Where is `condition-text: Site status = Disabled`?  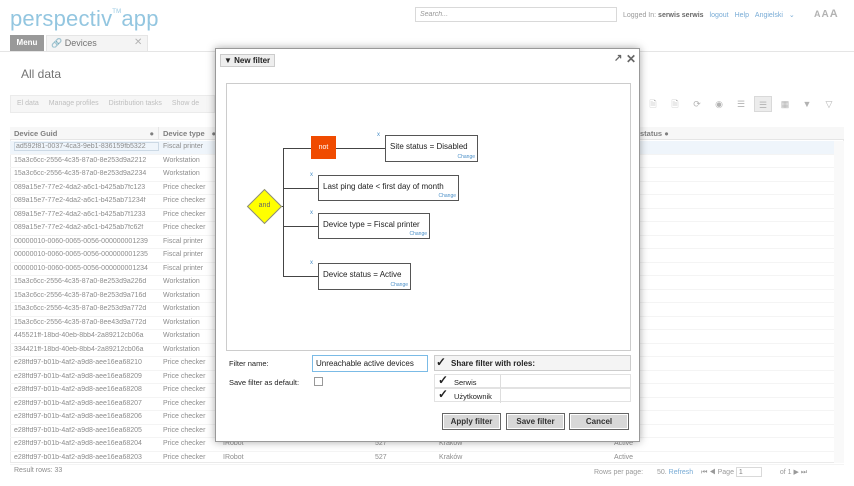 condition-text: Site status = Disabled is located at coordinates (429, 146).